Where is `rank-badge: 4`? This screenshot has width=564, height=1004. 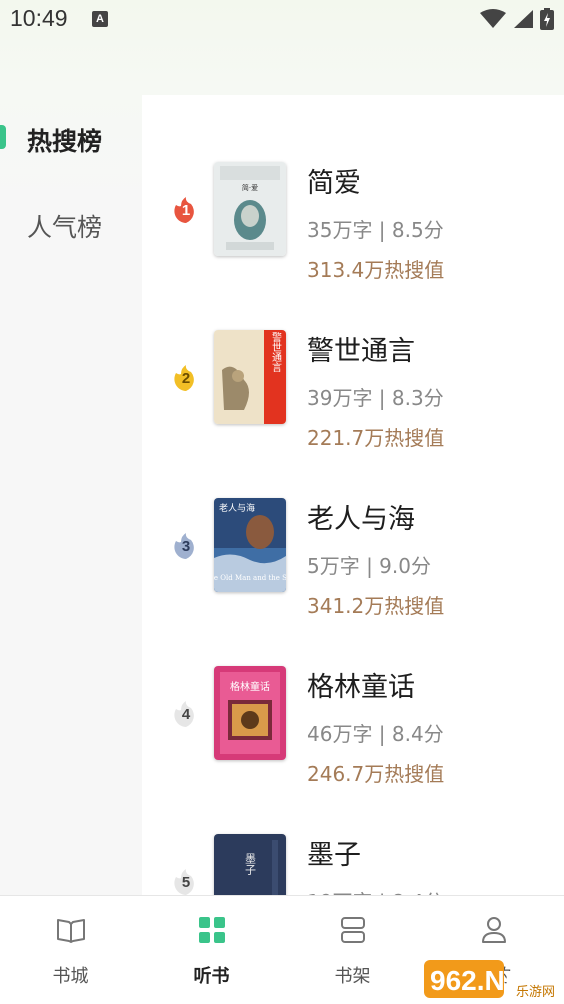 rank-badge: 4 is located at coordinates (186, 714).